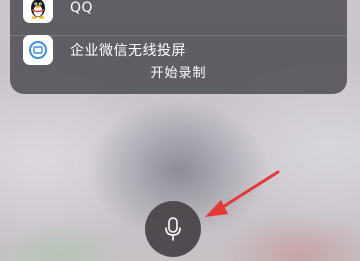  I want to click on microphone-button, so click(173, 229).